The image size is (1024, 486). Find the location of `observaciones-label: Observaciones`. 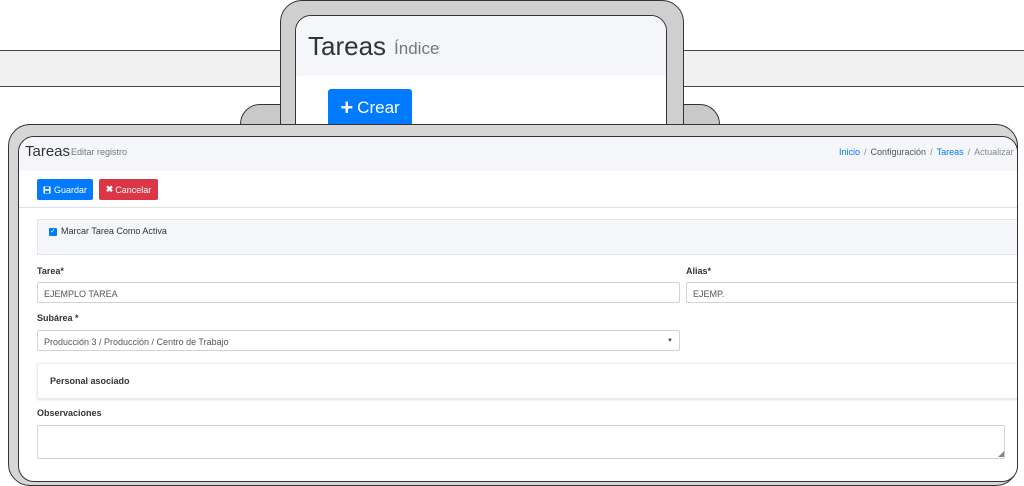

observaciones-label: Observaciones is located at coordinates (69, 413).